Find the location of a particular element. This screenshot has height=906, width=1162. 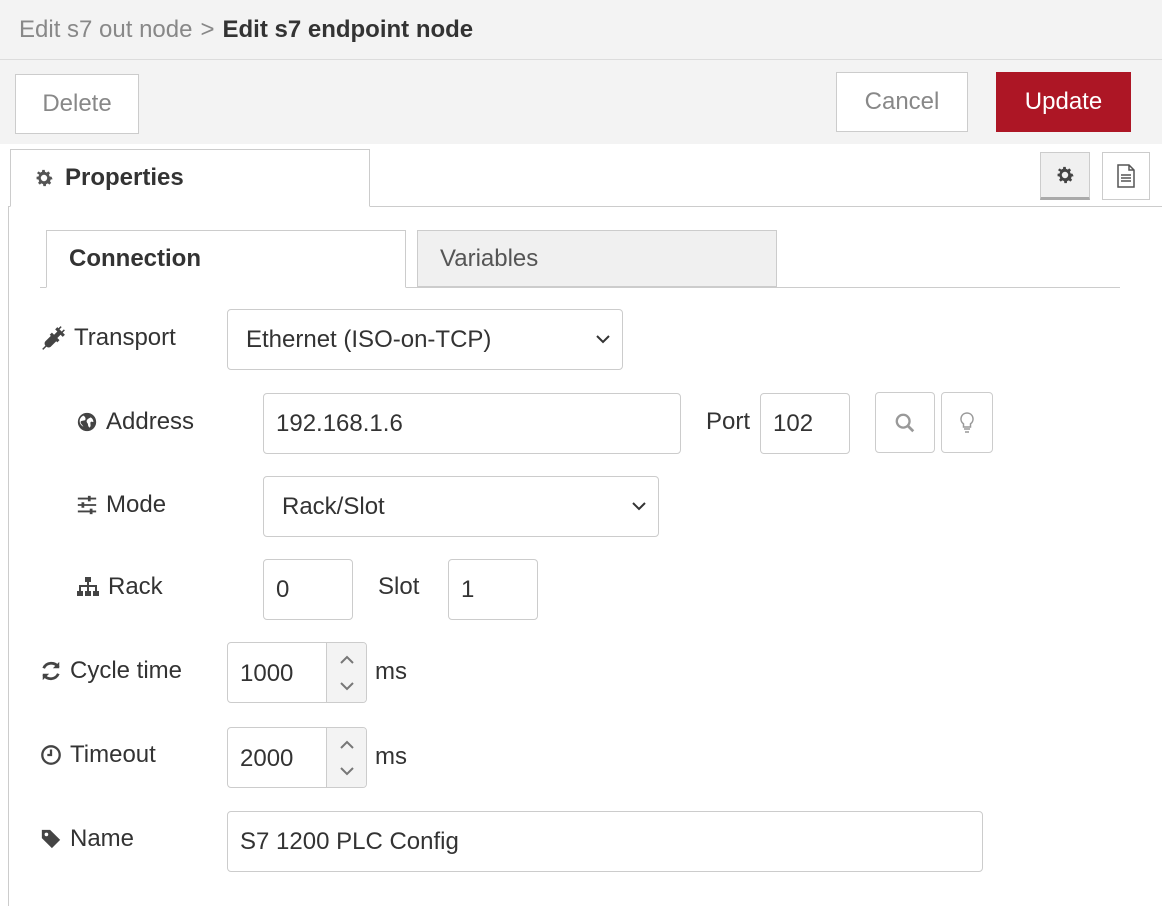

sliders-icon is located at coordinates (87, 505).